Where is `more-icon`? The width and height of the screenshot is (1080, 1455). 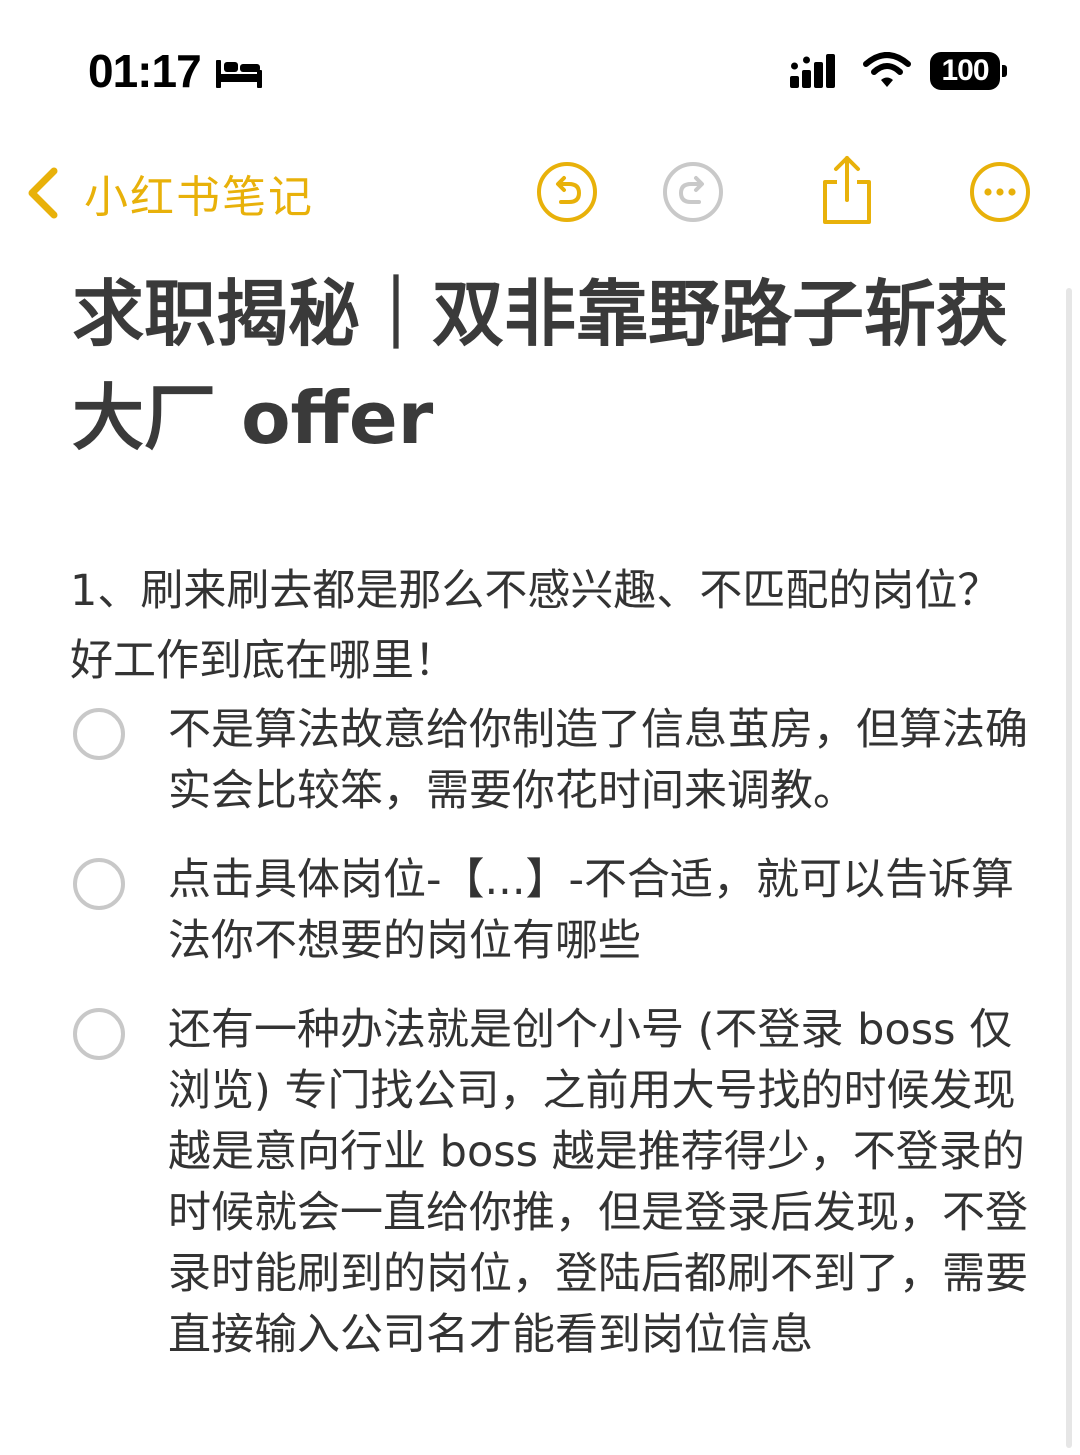
more-icon is located at coordinates (1000, 192).